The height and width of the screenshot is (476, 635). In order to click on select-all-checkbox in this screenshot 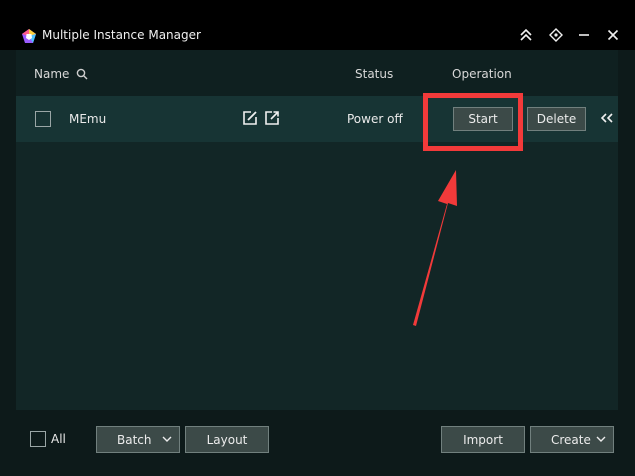, I will do `click(38, 439)`.